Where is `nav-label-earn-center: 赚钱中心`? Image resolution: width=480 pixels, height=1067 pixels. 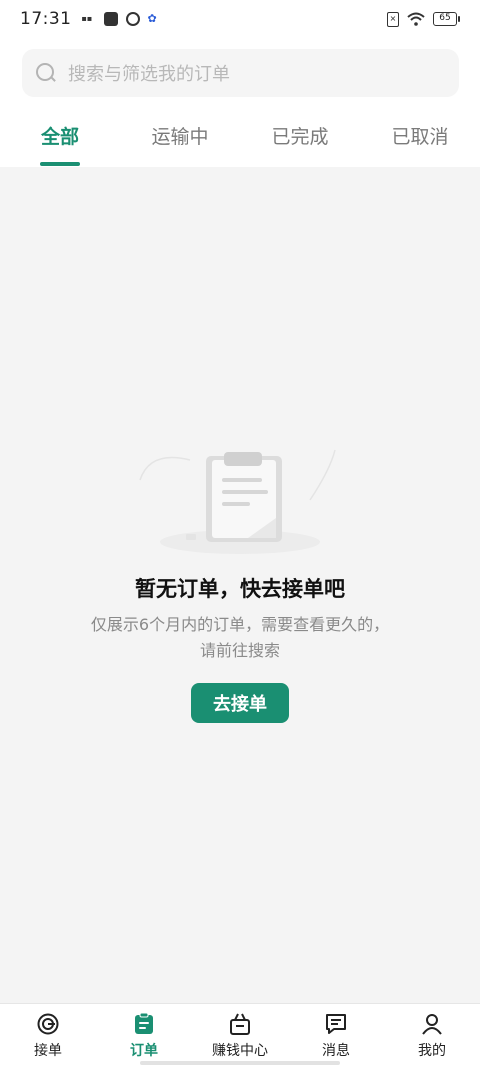
nav-label-earn-center: 赚钱中心 is located at coordinates (240, 1051).